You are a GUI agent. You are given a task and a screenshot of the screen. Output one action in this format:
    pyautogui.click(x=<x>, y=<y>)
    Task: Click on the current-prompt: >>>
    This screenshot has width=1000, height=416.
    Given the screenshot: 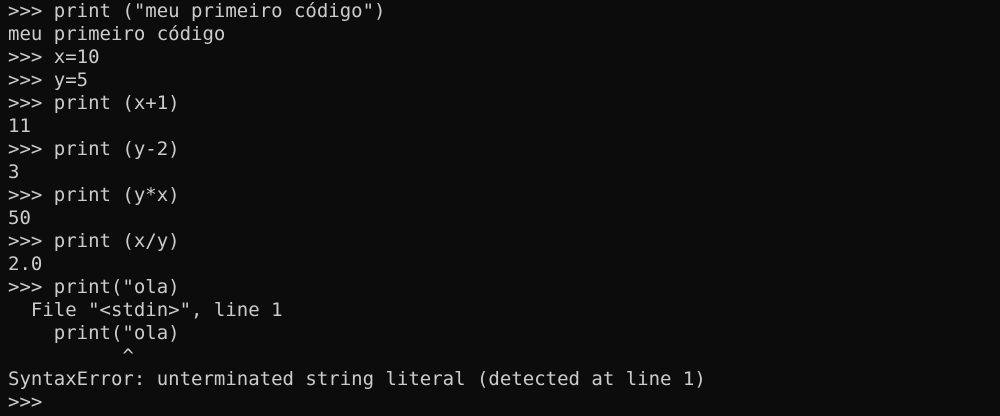 What is the action you would take?
    pyautogui.click(x=31, y=402)
    